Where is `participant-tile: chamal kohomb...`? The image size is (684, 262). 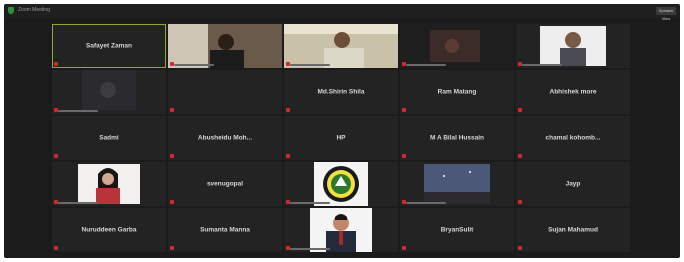
participant-tile: chamal kohomb... is located at coordinates (573, 138).